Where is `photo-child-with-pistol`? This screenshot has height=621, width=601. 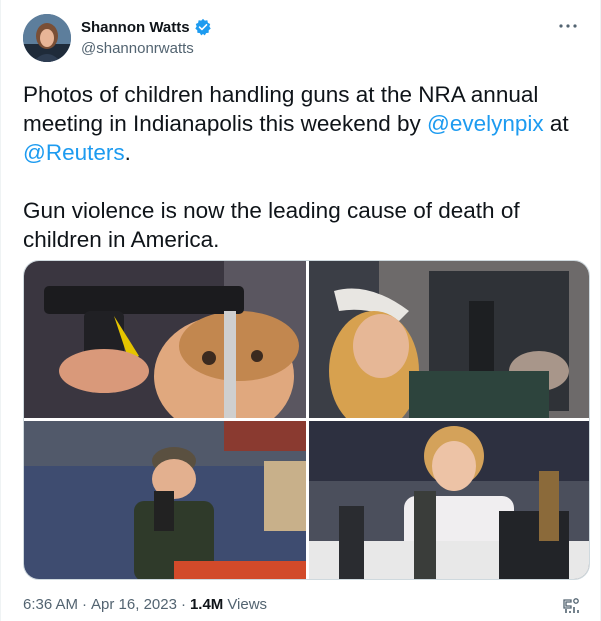 photo-child-with-pistol is located at coordinates (165, 339).